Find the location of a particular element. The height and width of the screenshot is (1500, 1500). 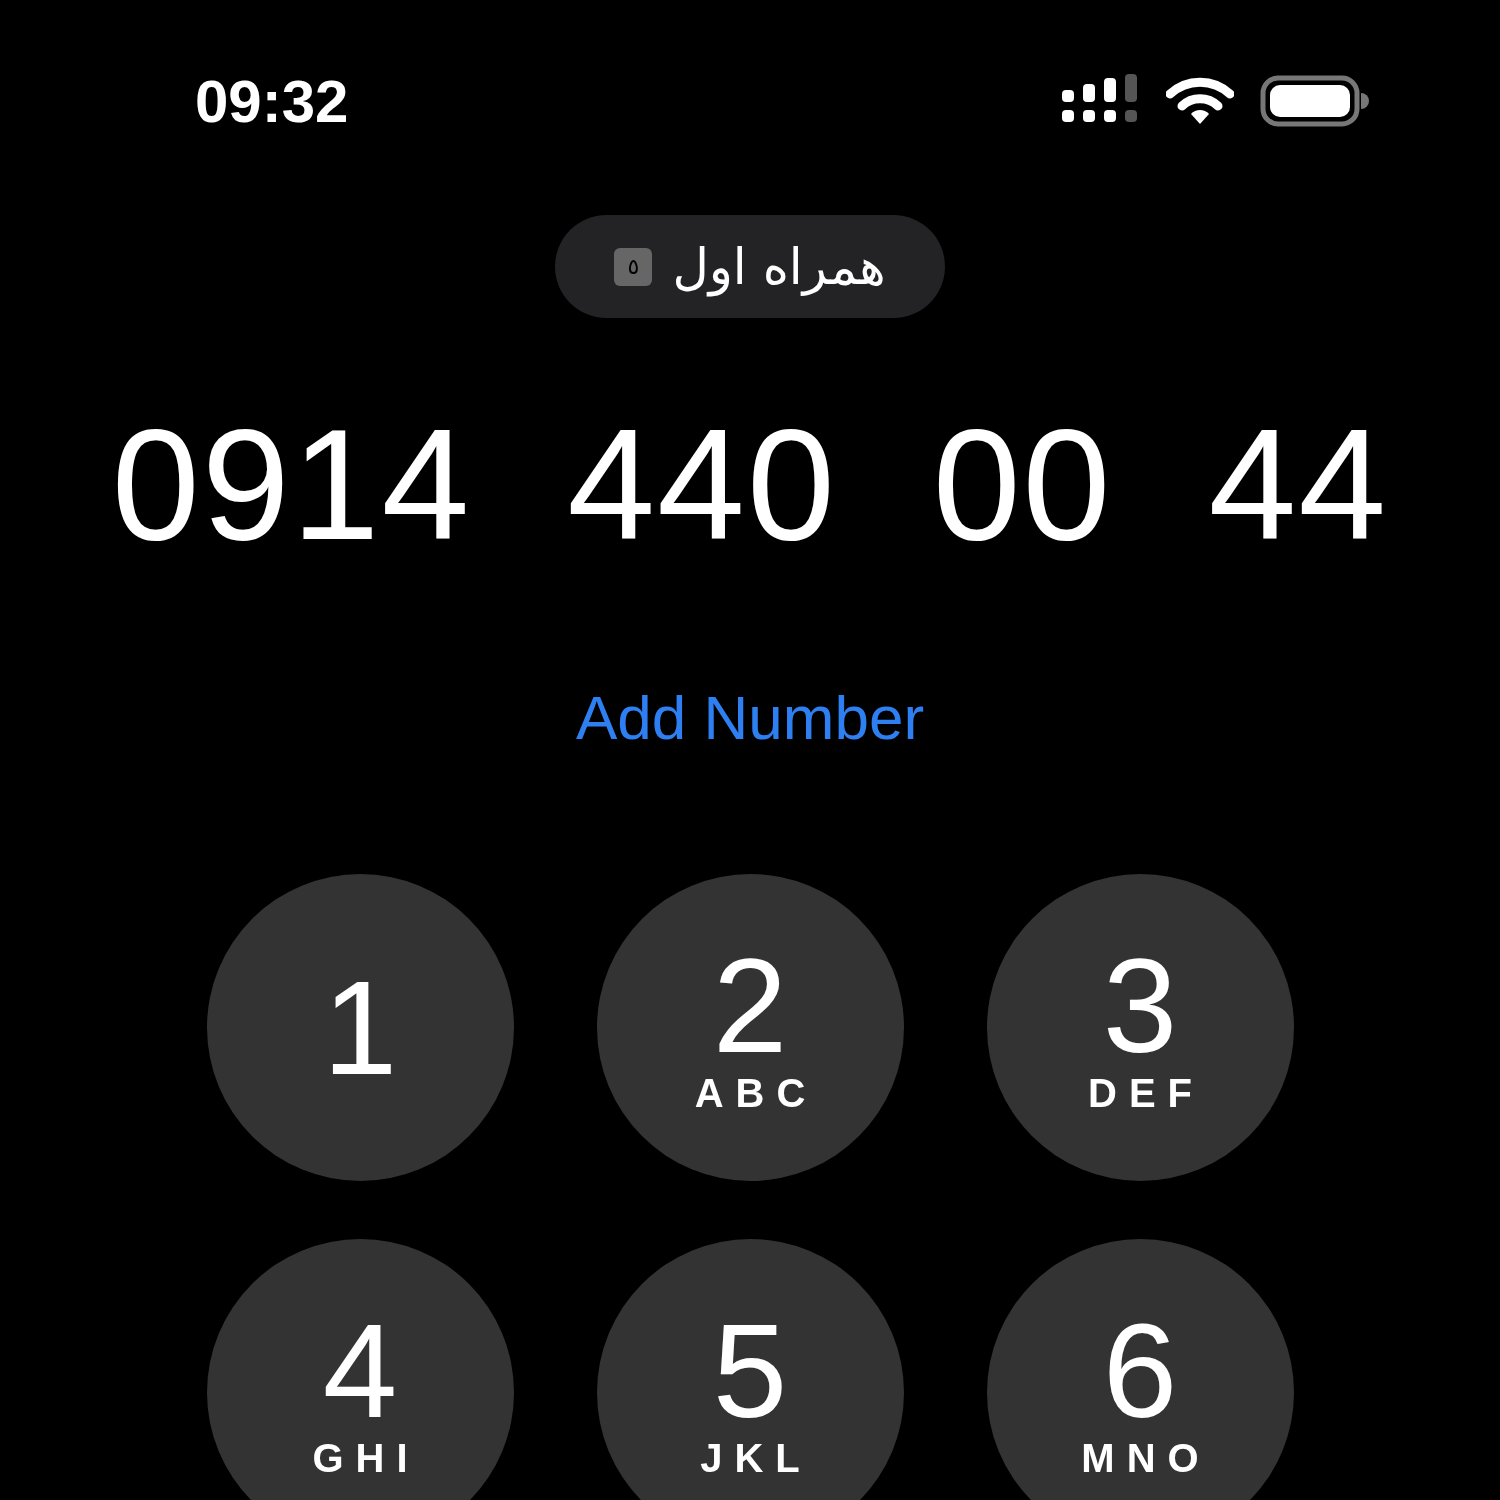

battery-icon is located at coordinates (1315, 101).